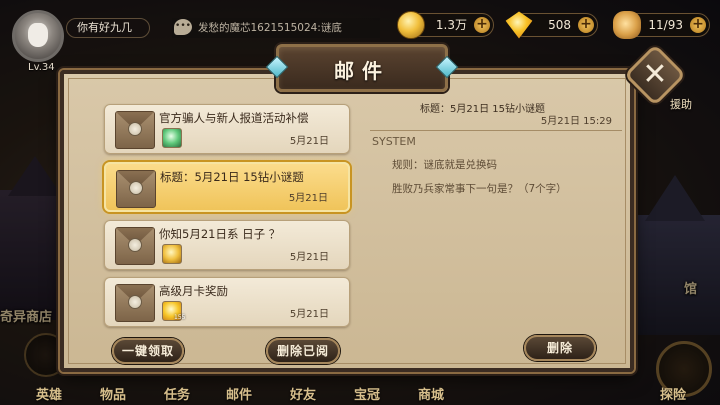 The image size is (720, 405). What do you see at coordinates (303, 351) in the screenshot?
I see `delete-read-button: 删除已阅` at bounding box center [303, 351].